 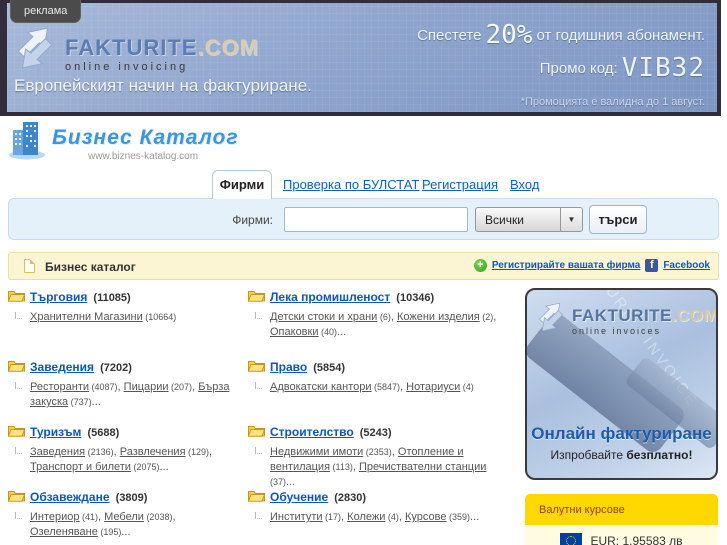 I want to click on subcategory-count: (359), so click(x=458, y=517).